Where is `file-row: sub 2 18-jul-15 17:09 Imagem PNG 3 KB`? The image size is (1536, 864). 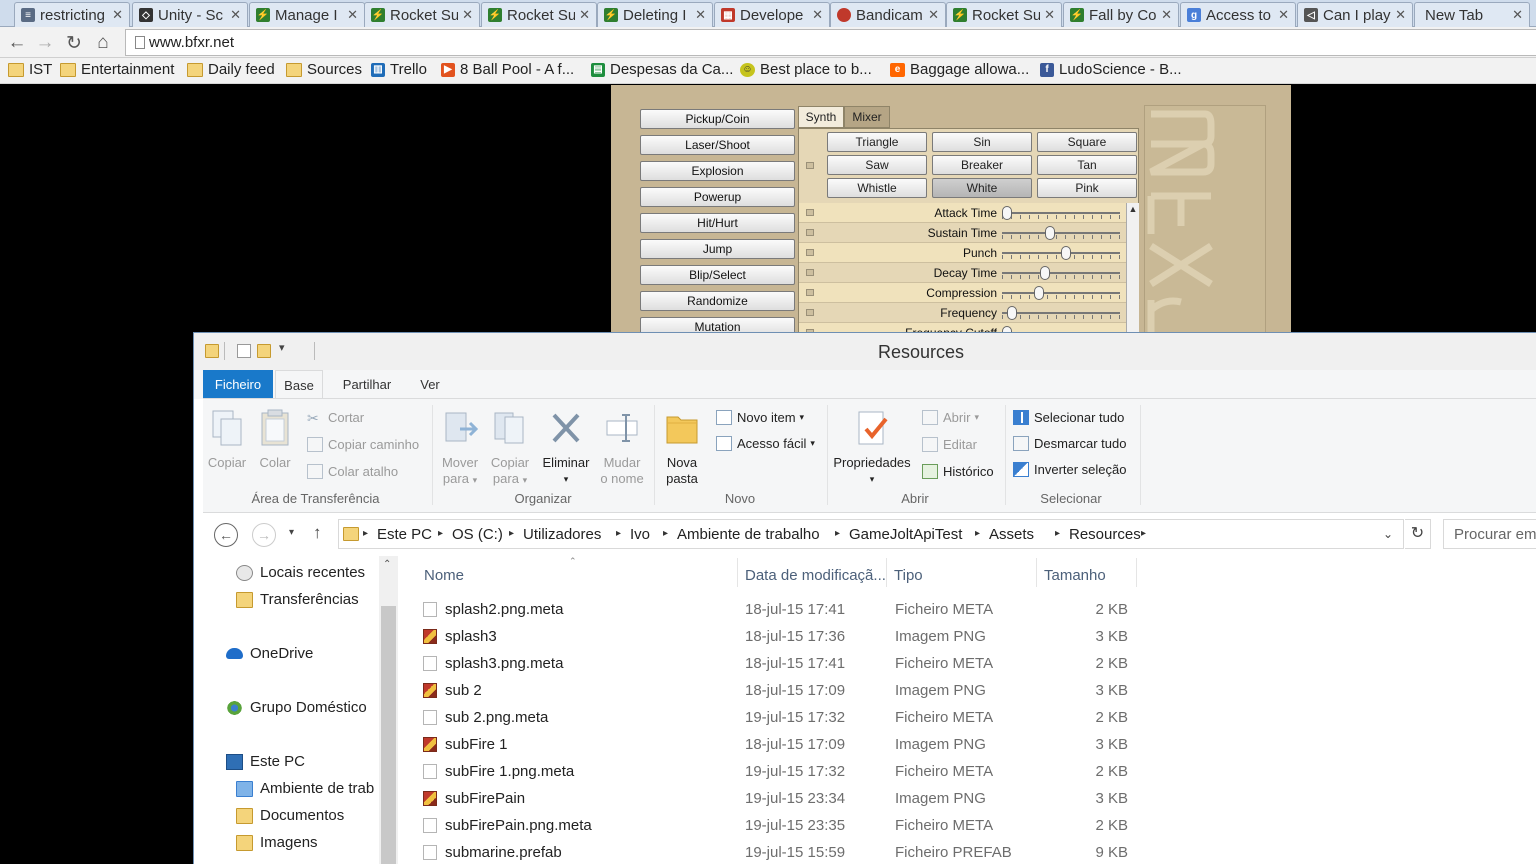
file-row: sub 2 18-jul-15 17:09 Imagem PNG 3 KB is located at coordinates (770, 690).